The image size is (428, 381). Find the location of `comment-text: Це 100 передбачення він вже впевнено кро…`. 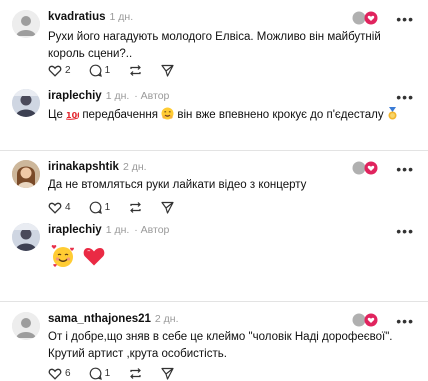

comment-text: Це 100 передбачення він вже впевнено кро… is located at coordinates (223, 116).